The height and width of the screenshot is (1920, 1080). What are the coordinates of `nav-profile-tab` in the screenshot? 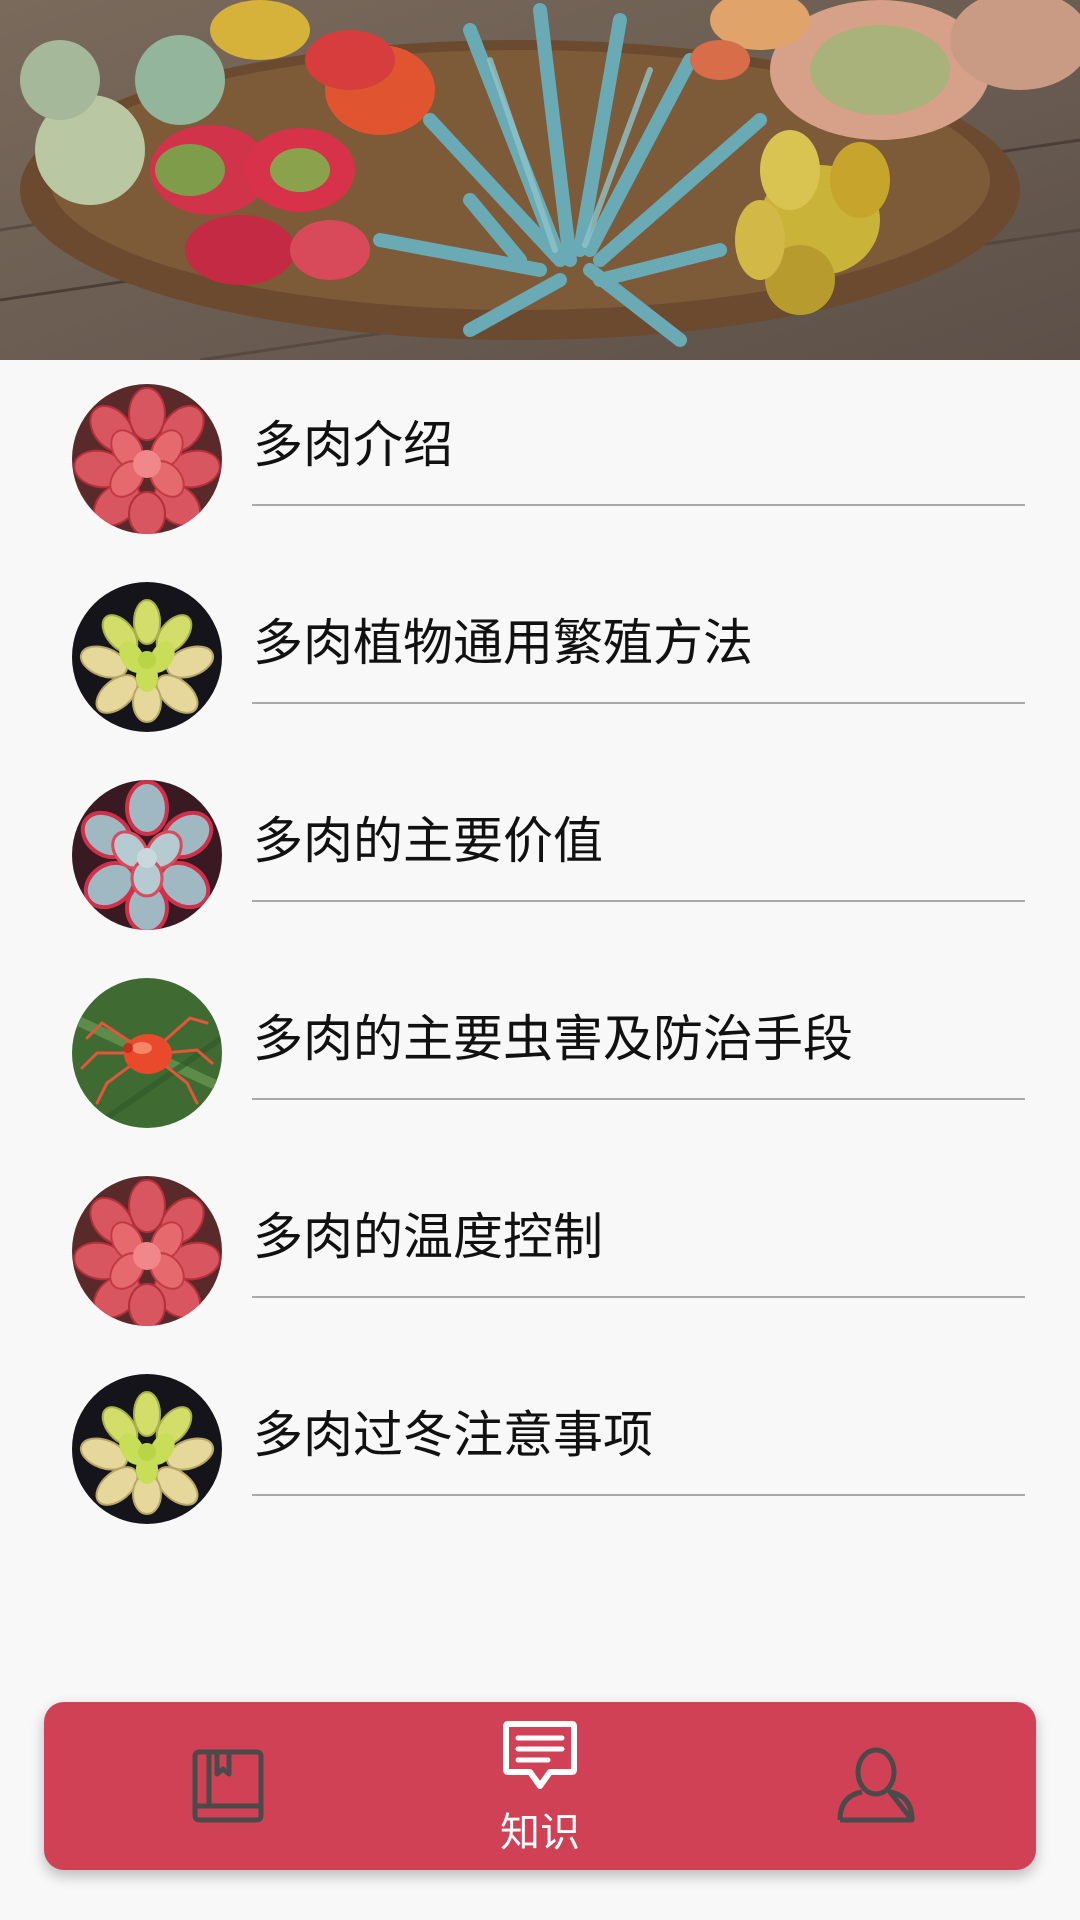 It's located at (869, 1786).